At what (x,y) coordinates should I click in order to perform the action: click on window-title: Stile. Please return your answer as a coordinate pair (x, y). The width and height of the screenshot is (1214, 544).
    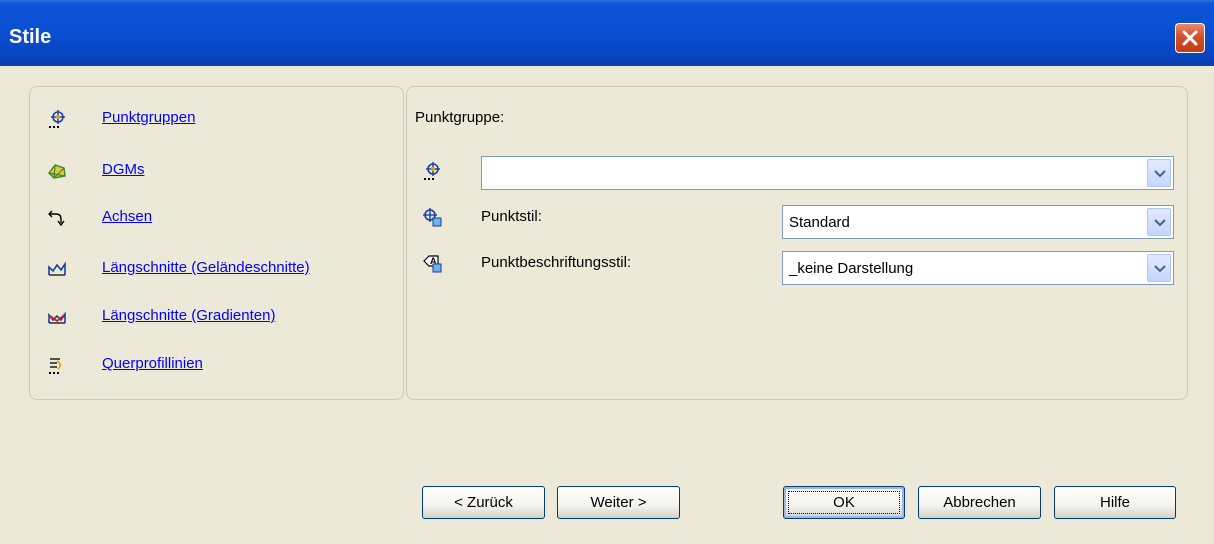
    Looking at the image, I should click on (30, 37).